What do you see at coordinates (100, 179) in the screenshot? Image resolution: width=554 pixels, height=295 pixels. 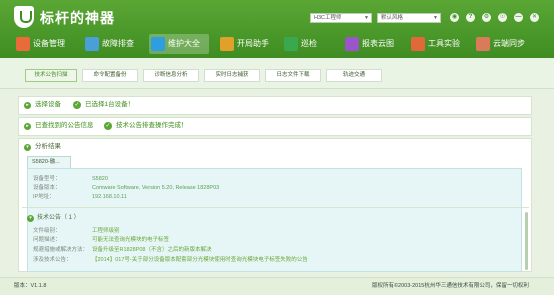 I see `field-value: S5820` at bounding box center [100, 179].